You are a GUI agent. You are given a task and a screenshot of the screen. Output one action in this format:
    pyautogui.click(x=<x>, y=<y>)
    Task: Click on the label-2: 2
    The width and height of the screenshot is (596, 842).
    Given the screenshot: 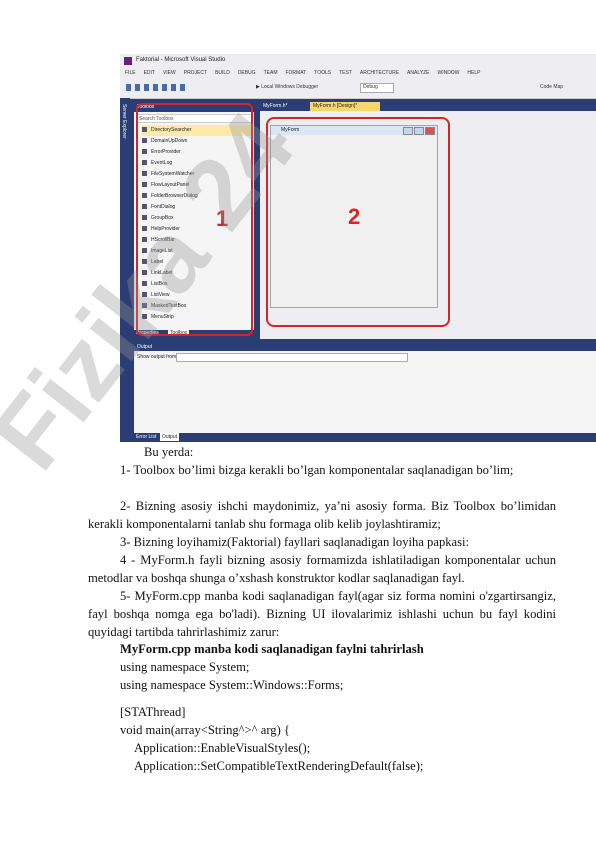 What is the action you would take?
    pyautogui.click(x=354, y=216)
    